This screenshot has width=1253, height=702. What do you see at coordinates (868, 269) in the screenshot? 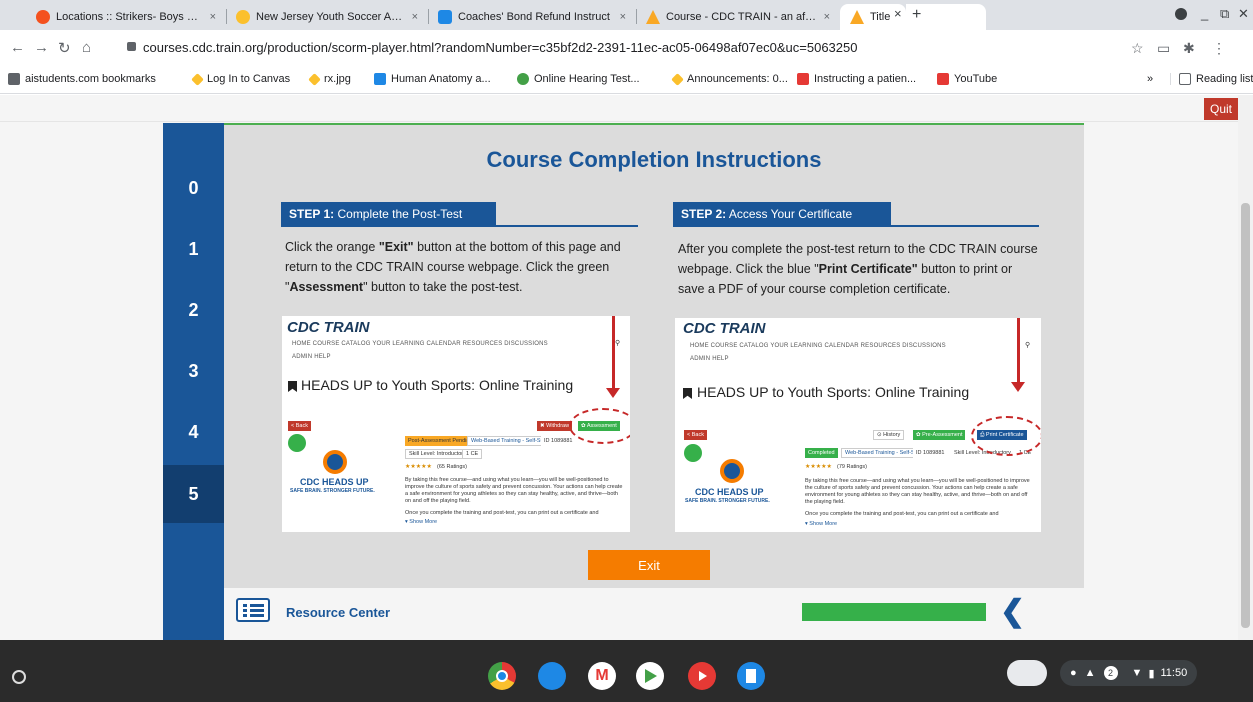
I see `text-bold: Print Certificate"` at bounding box center [868, 269].